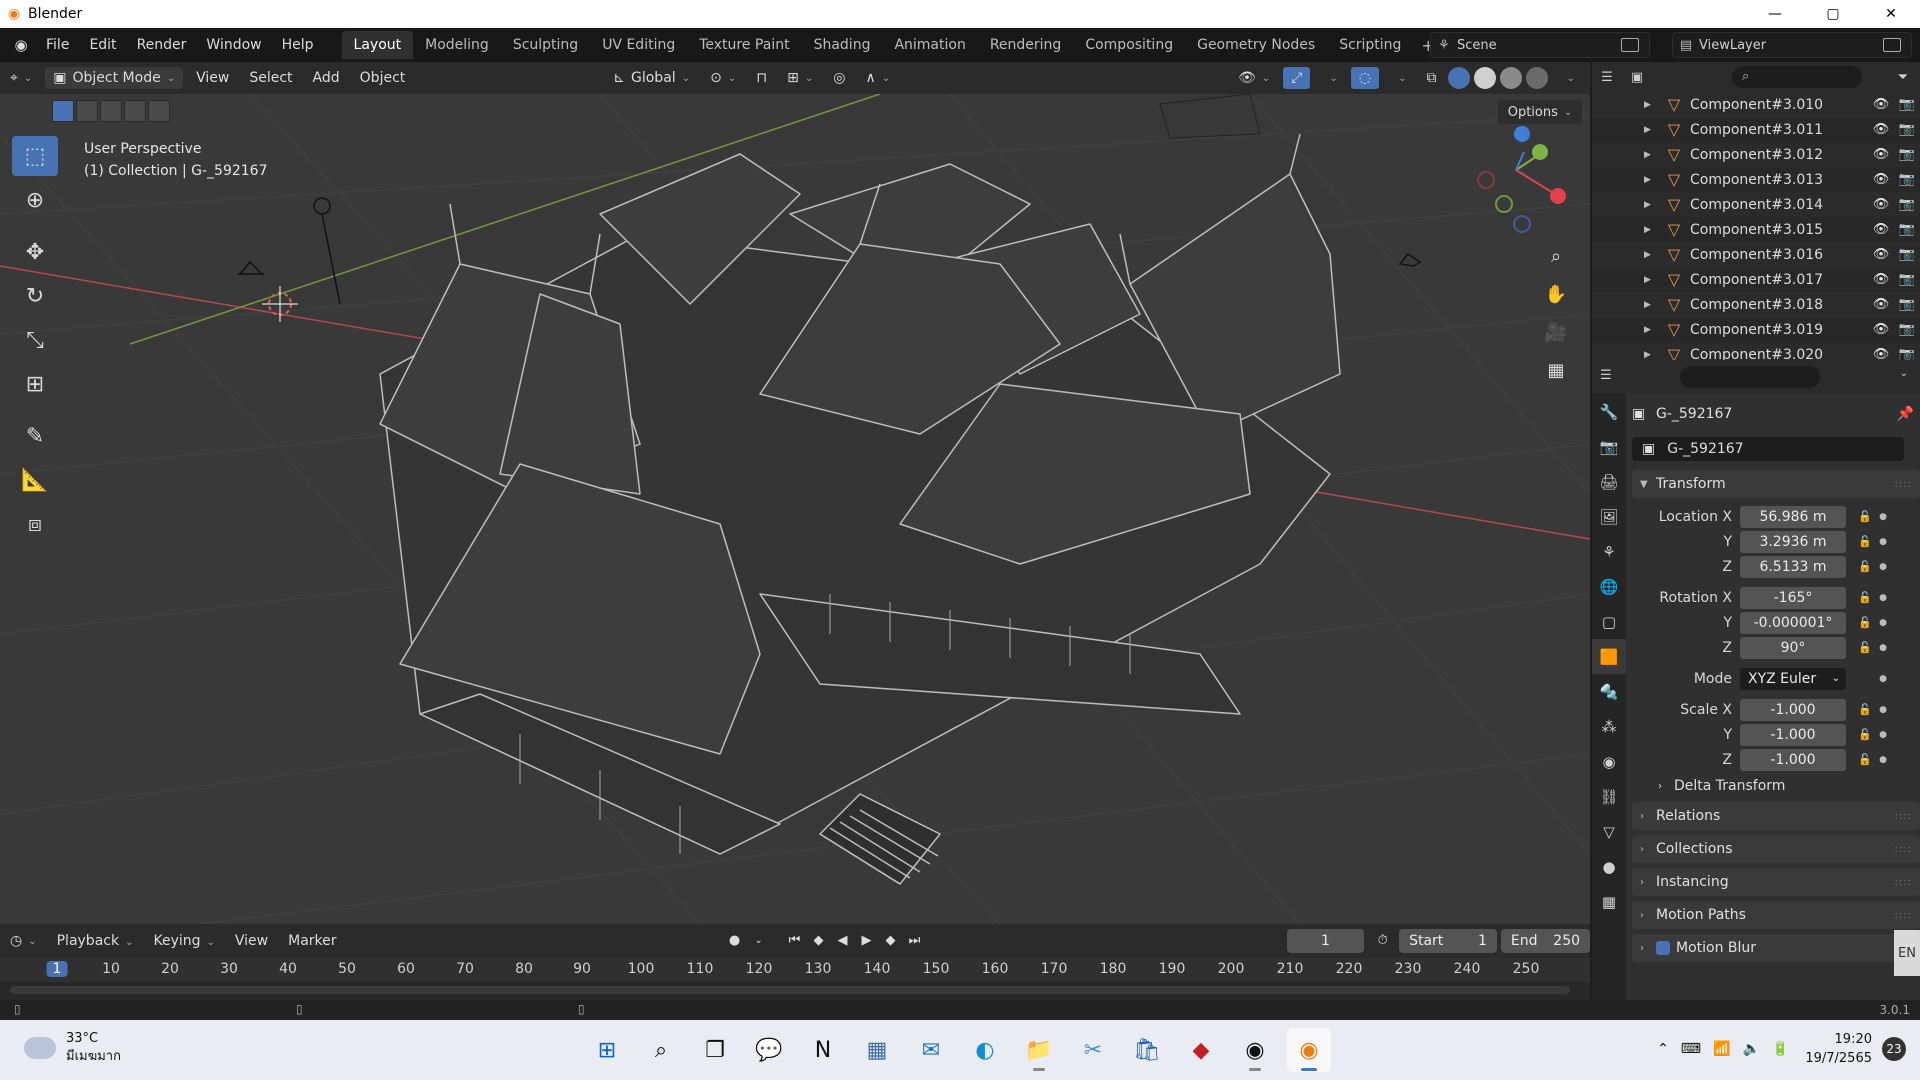 This screenshot has height=1080, width=1920. What do you see at coordinates (1511, 78) in the screenshot?
I see `material-shading-button` at bounding box center [1511, 78].